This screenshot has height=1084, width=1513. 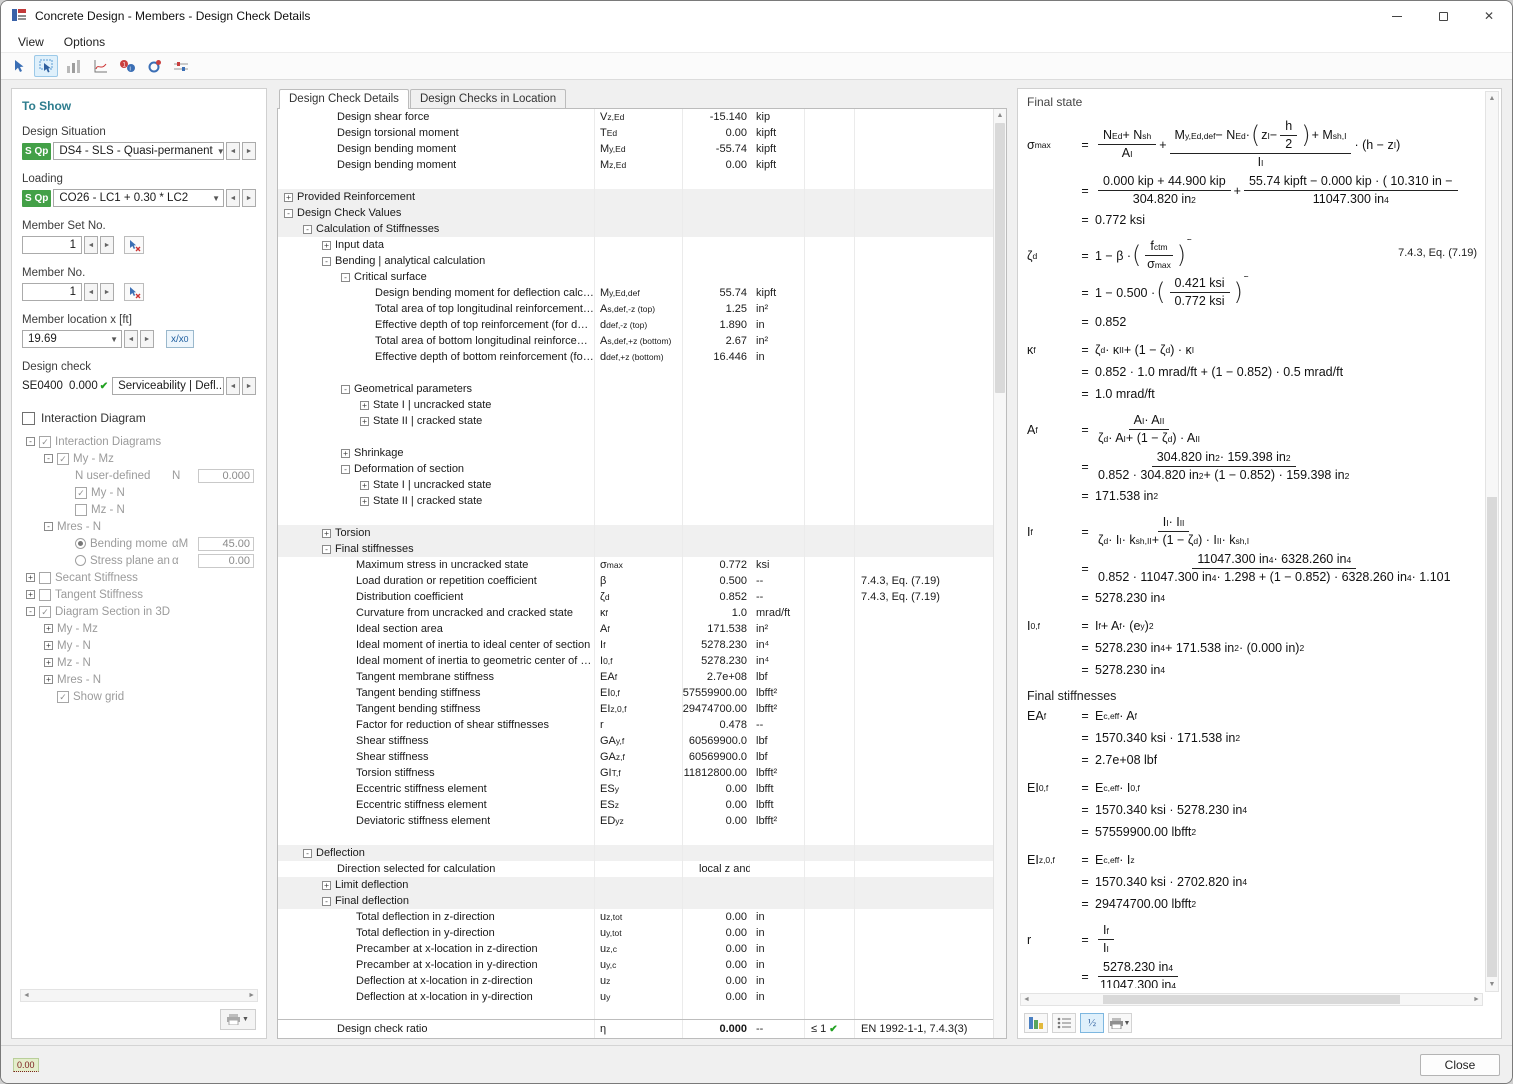 I want to click on design-situation-next-button: ►, so click(x=249, y=151).